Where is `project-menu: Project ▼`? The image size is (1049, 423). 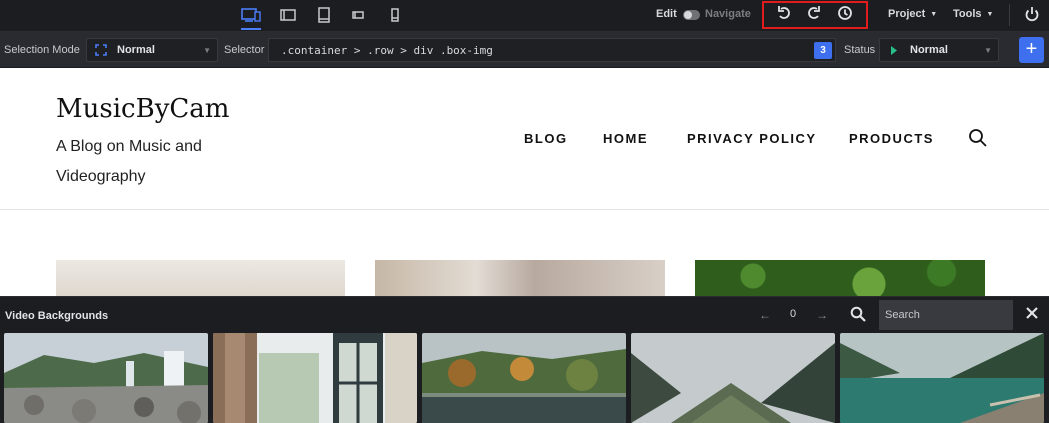 project-menu: Project ▼ is located at coordinates (912, 14).